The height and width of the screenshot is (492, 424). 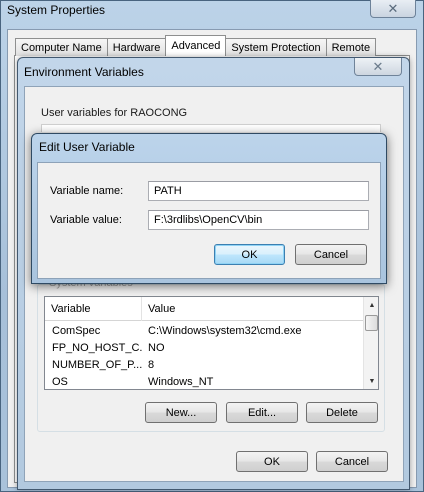 I want to click on table-row: OS Windows_NT, so click(x=204, y=381).